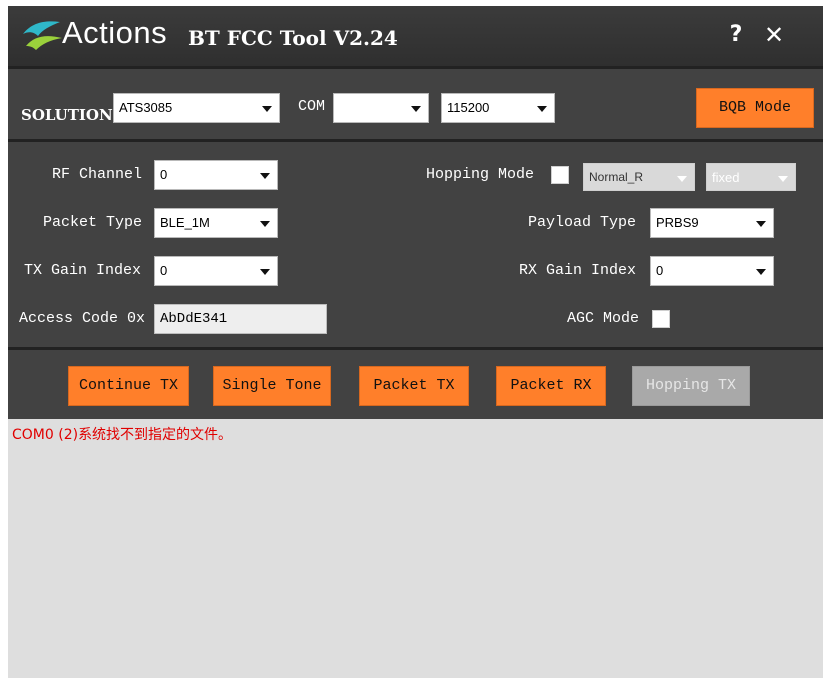 The image size is (823, 678). Describe the element at coordinates (42, 35) in the screenshot. I see `actions-logo-icon` at that location.